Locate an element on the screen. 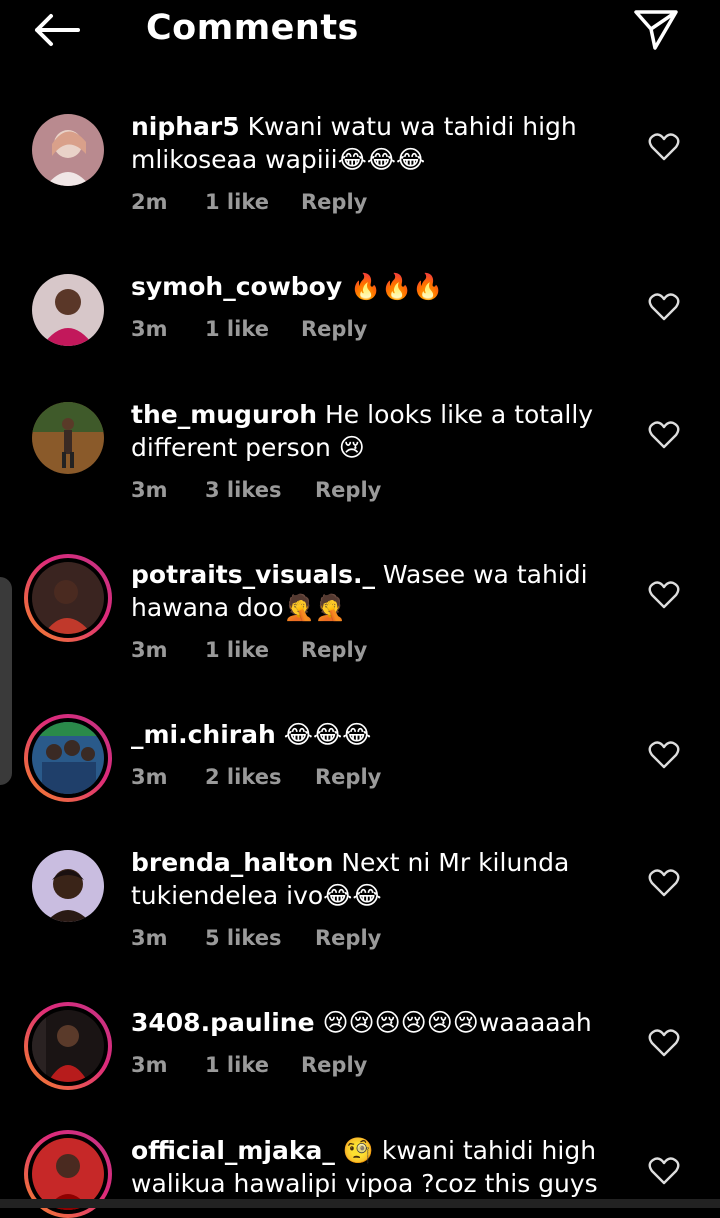  page-title: Comments is located at coordinates (252, 28).